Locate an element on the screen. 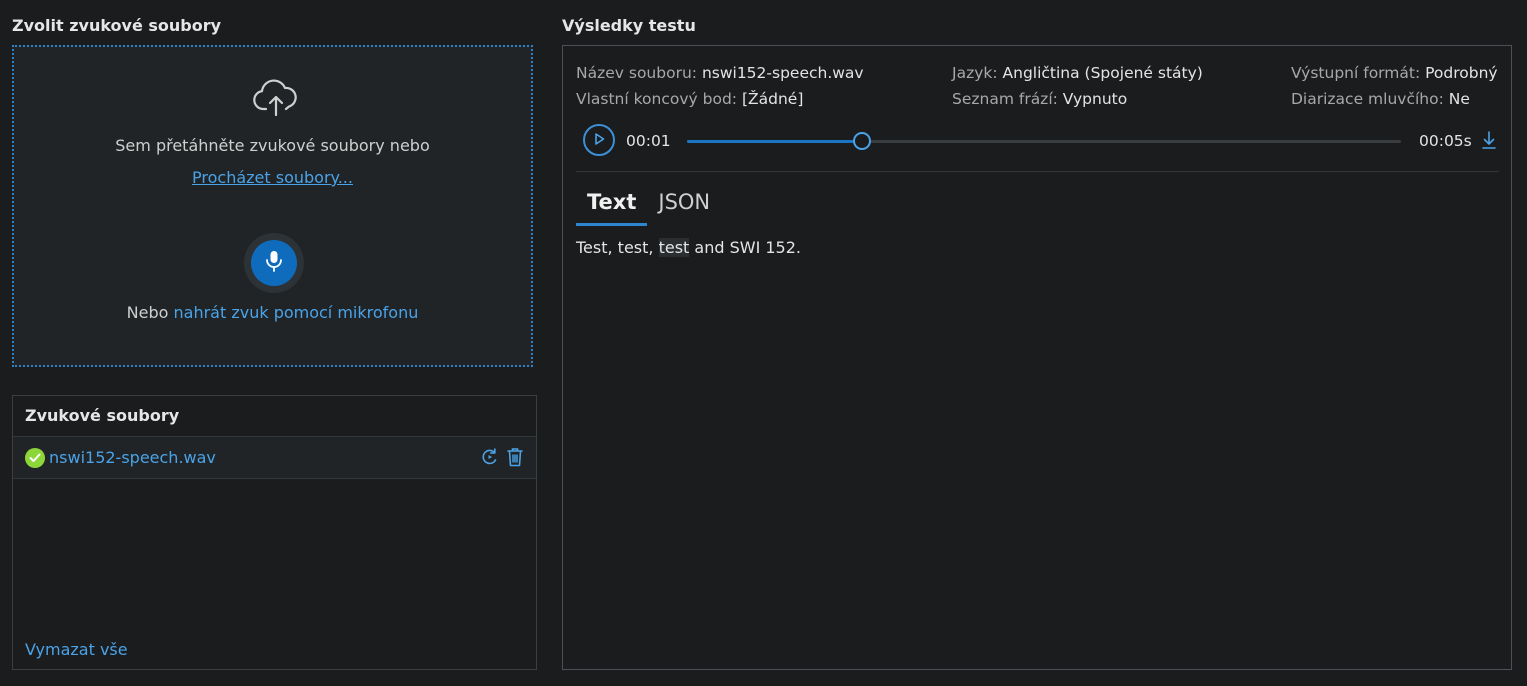  output-format-value: Podrobný is located at coordinates (1461, 73).